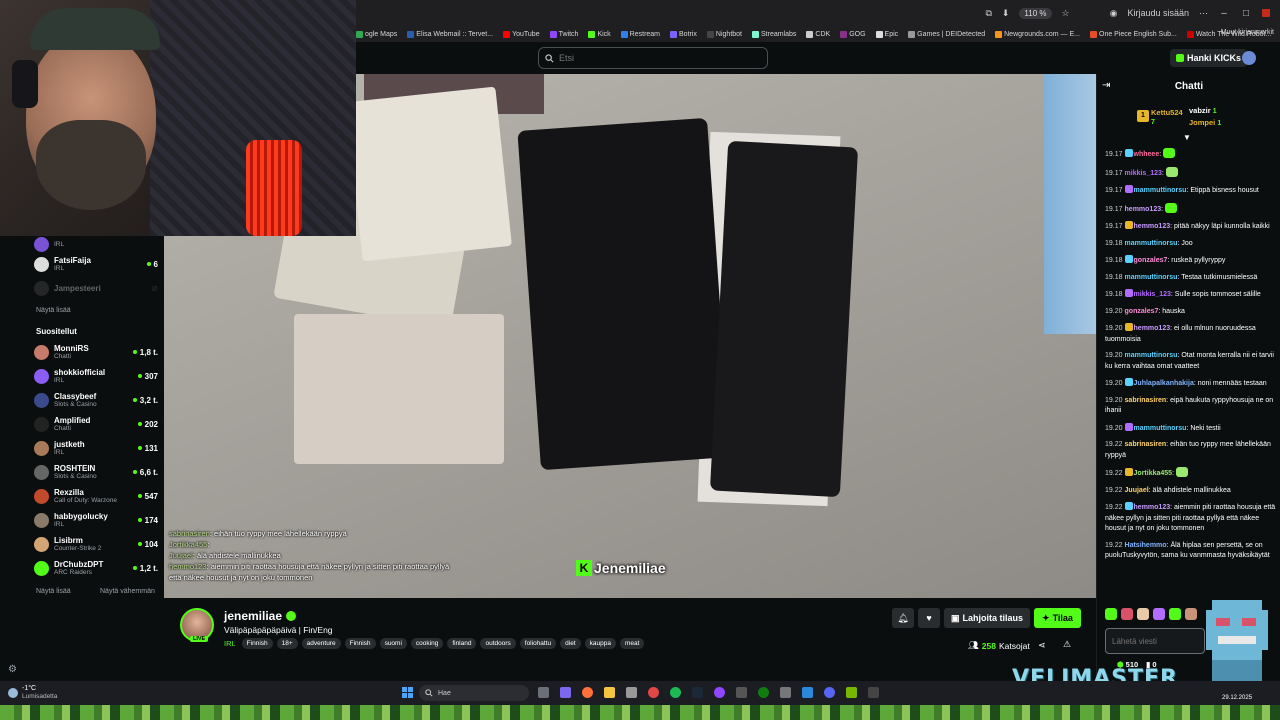 The image size is (1280, 720). What do you see at coordinates (393, 643) in the screenshot?
I see `stream-tag: suomi` at bounding box center [393, 643].